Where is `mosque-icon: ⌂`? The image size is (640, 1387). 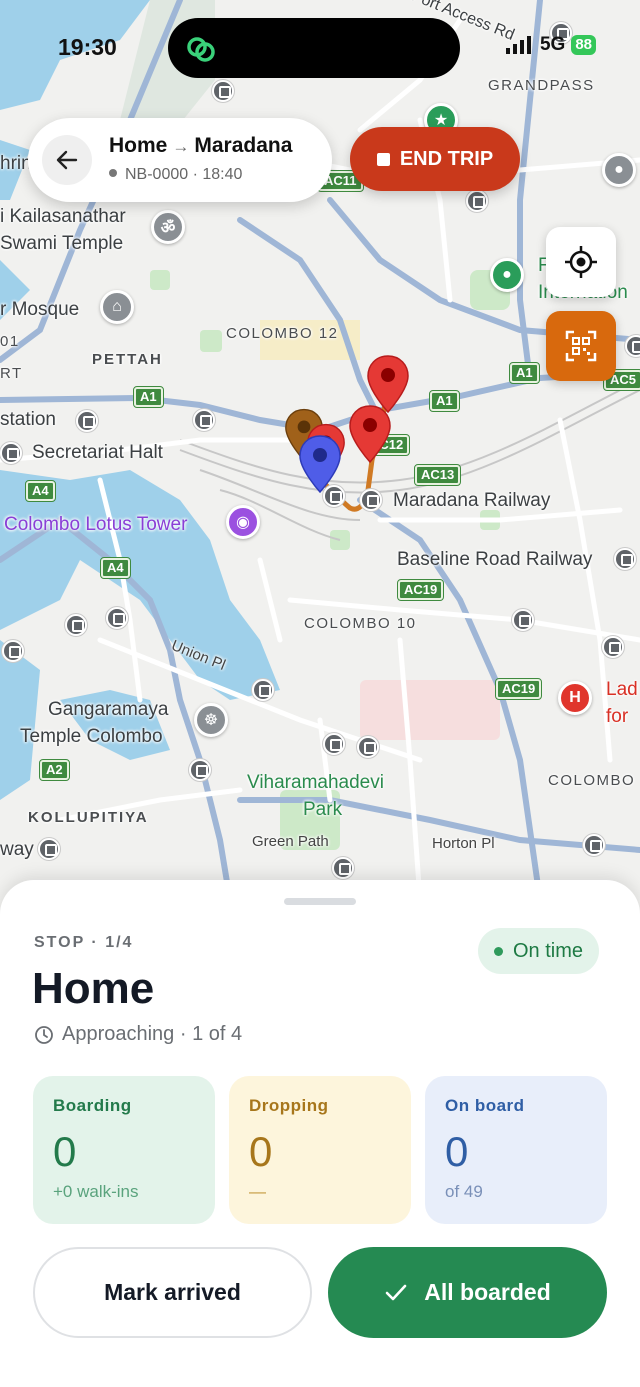
mosque-icon: ⌂ is located at coordinates (117, 307).